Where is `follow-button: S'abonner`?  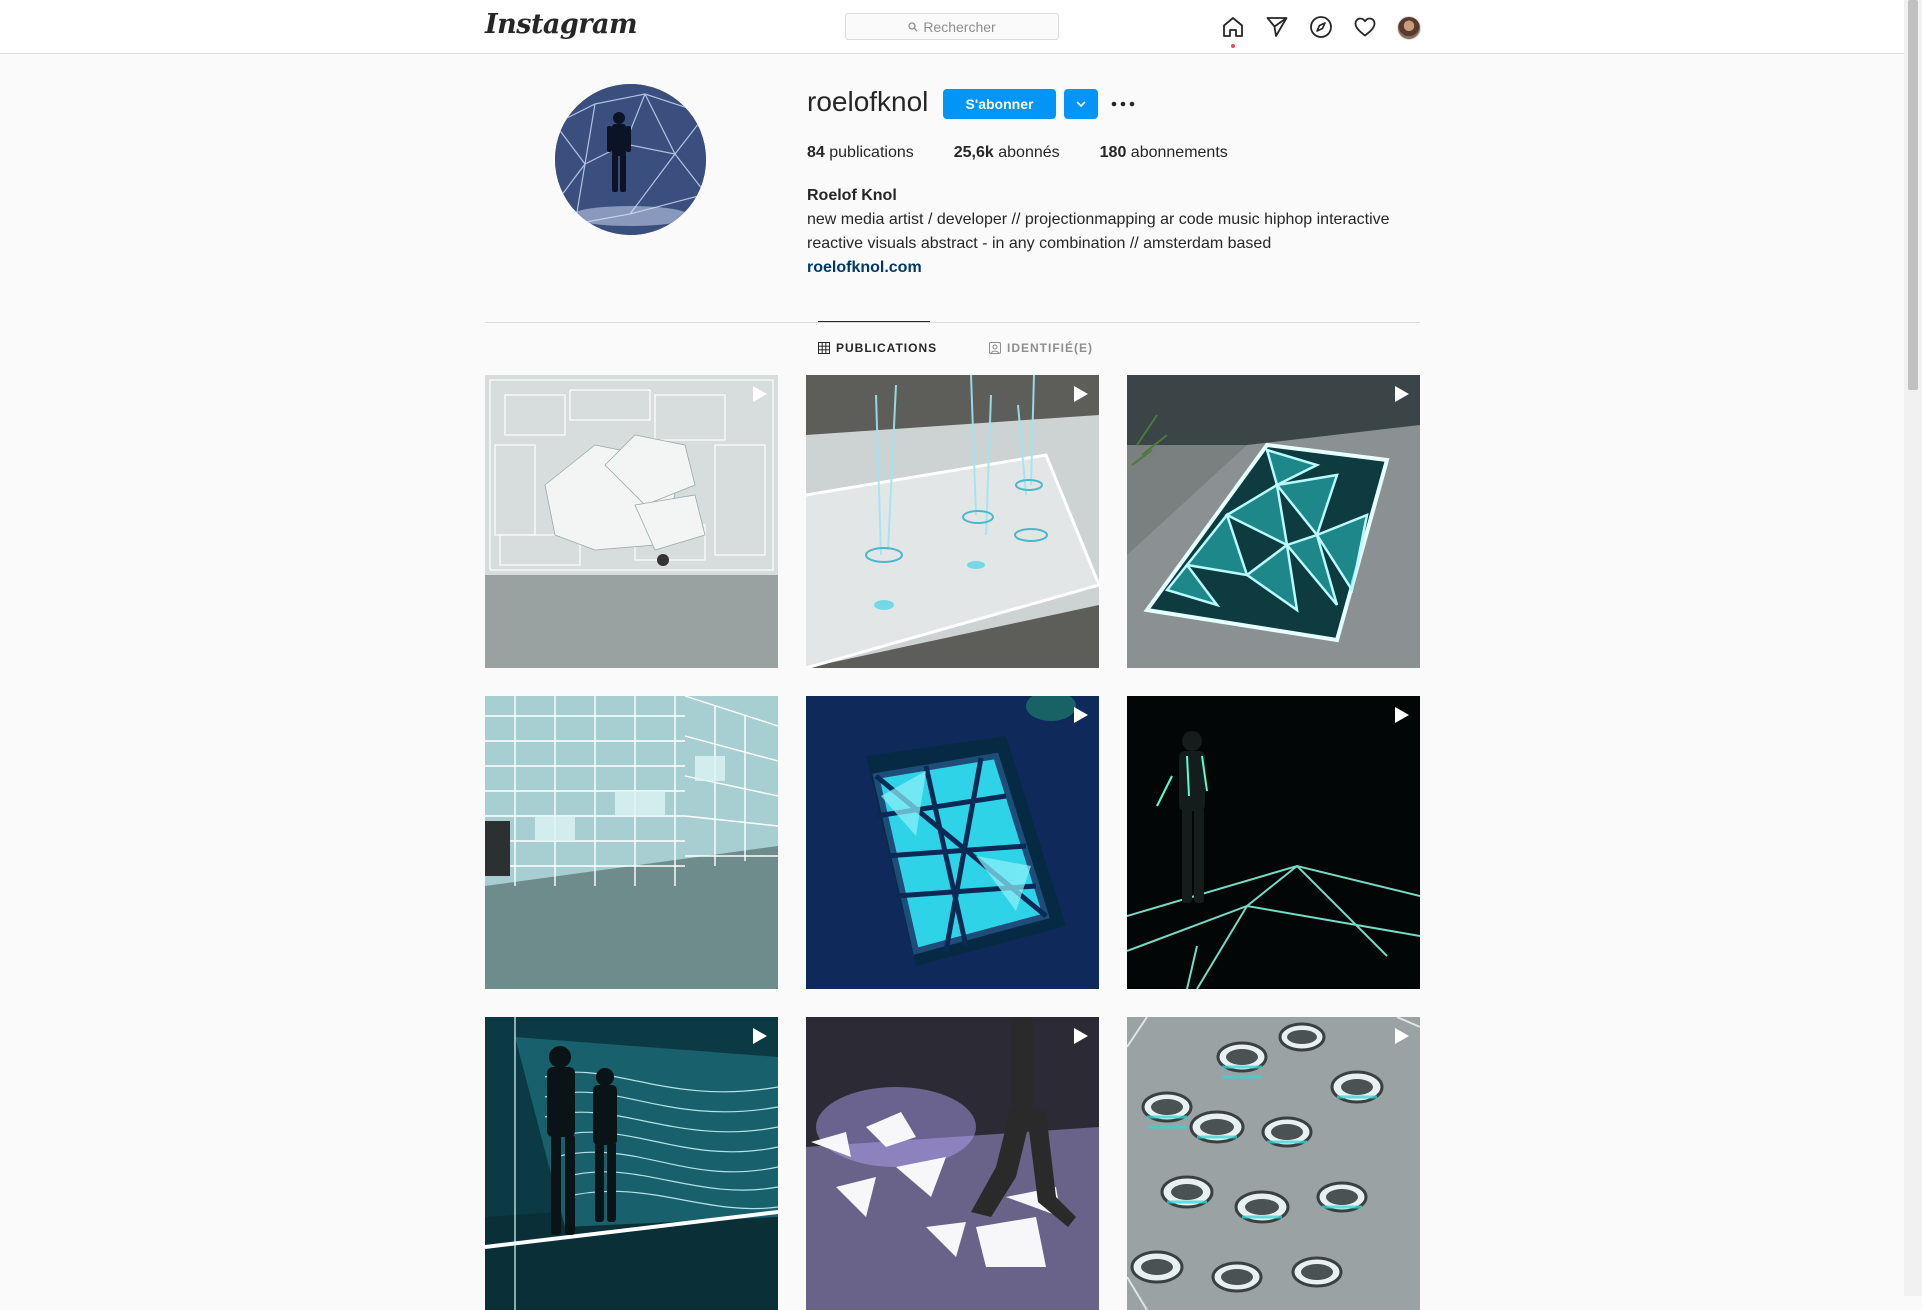
follow-button: S'abonner is located at coordinates (999, 104).